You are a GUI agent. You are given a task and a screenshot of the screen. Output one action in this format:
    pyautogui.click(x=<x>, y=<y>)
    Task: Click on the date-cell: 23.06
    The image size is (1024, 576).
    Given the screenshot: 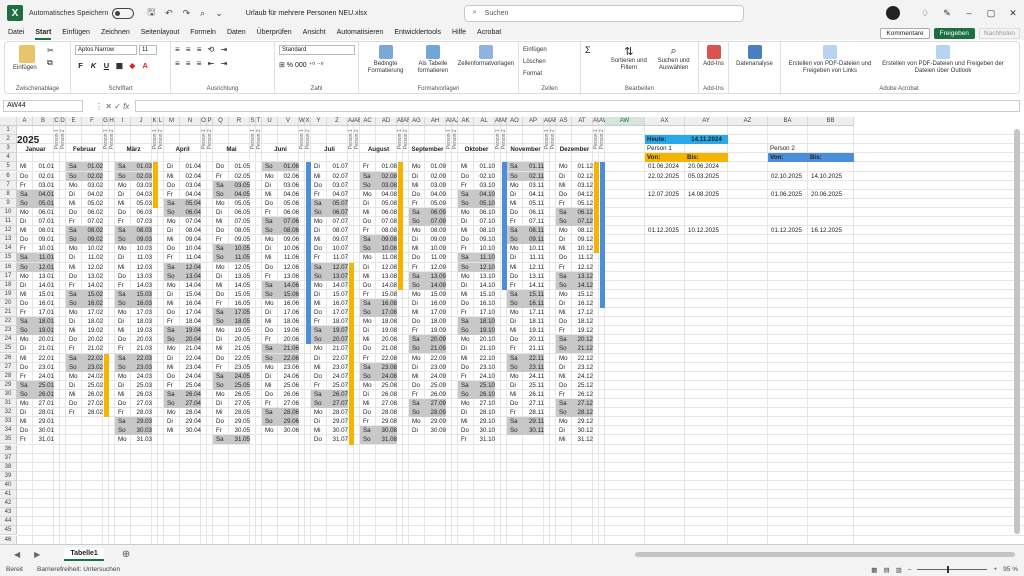 What is the action you would take?
    pyautogui.click(x=288, y=367)
    